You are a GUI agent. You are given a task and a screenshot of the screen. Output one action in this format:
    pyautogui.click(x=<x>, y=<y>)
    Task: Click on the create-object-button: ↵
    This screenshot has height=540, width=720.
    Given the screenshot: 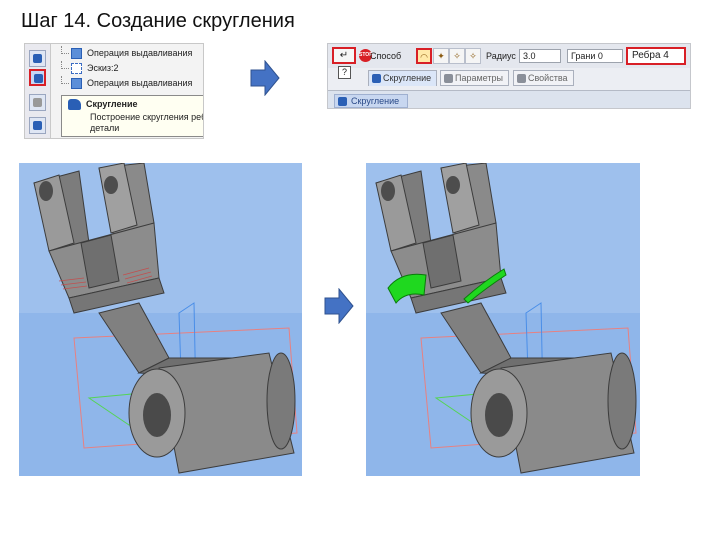 What is the action you would take?
    pyautogui.click(x=344, y=55)
    